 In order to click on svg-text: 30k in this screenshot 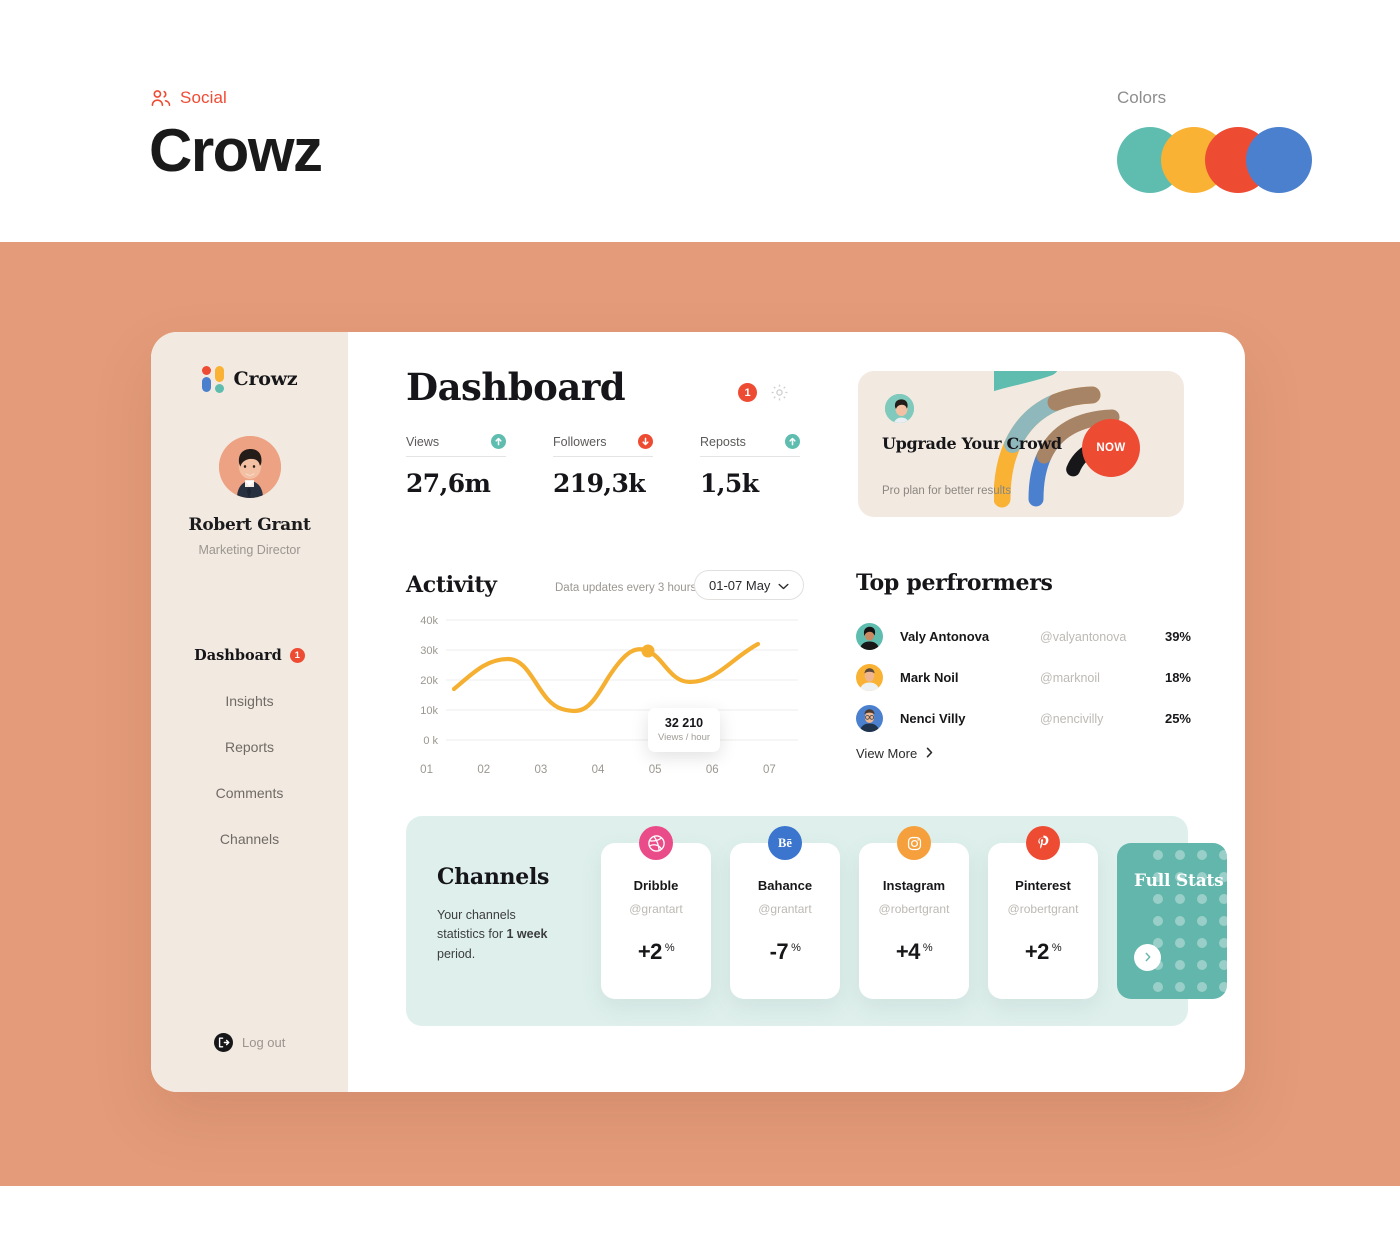, I will do `click(429, 651)`.